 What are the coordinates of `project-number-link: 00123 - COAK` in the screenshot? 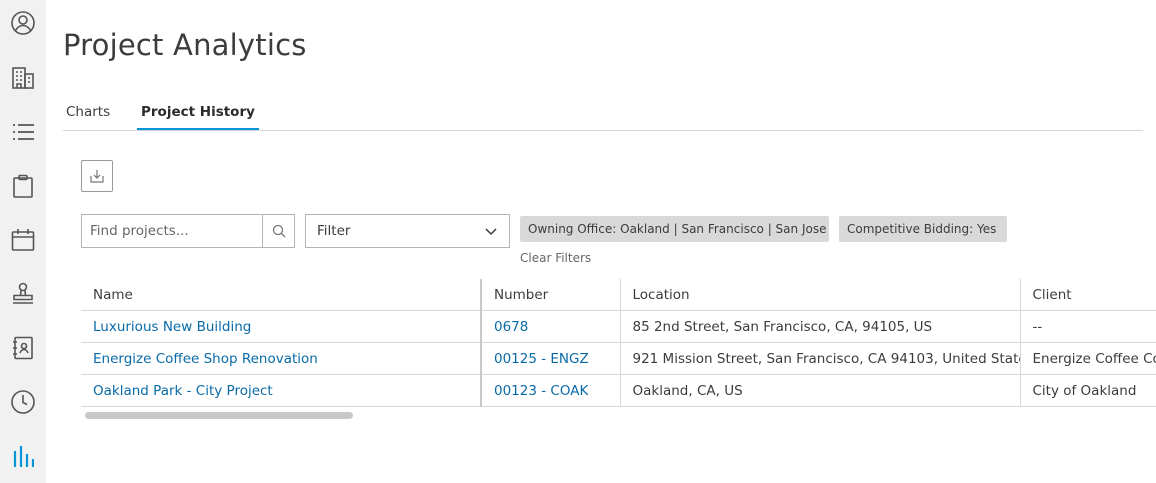 It's located at (541, 391).